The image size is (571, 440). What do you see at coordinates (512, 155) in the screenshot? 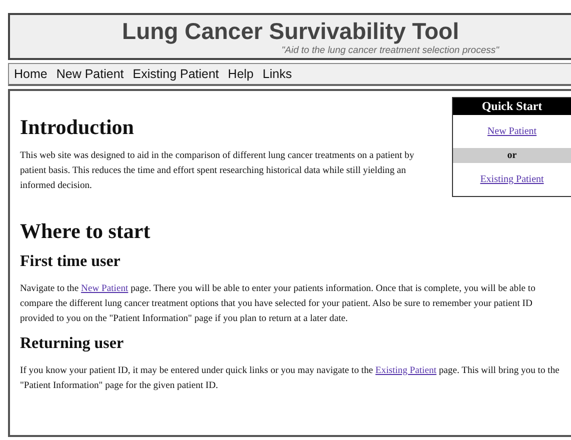
I see `separator-label: or` at bounding box center [512, 155].